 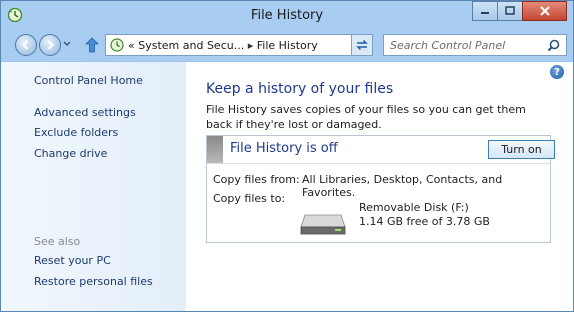 I want to click on search-icon, so click(x=553, y=45).